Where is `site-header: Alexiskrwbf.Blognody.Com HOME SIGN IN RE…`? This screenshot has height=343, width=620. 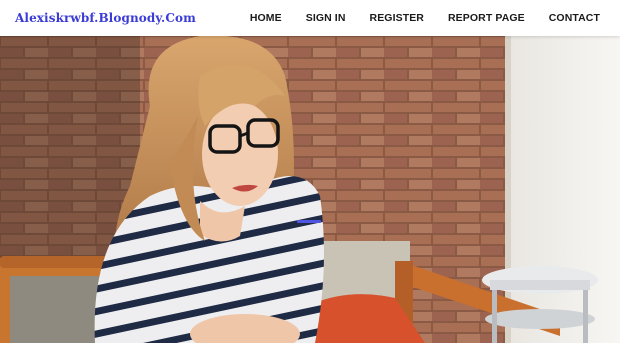
site-header: Alexiskrwbf.Blognody.Com HOME SIGN IN RE… is located at coordinates (310, 18).